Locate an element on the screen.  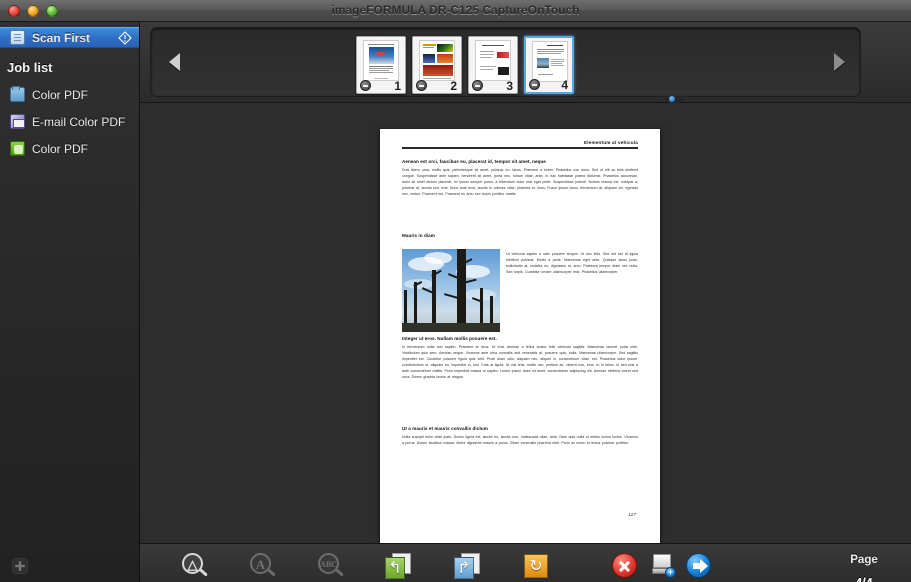
thumbnail-number: 2 is located at coordinates (453, 86).